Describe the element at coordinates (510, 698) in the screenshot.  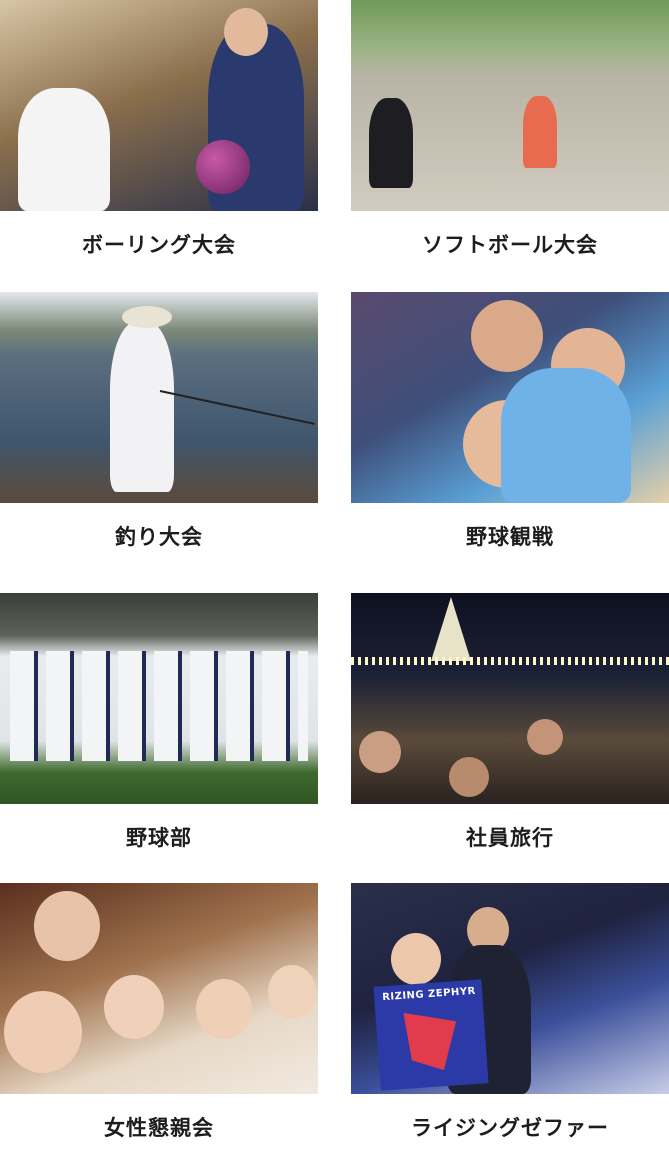
I see `company-trip-photo` at that location.